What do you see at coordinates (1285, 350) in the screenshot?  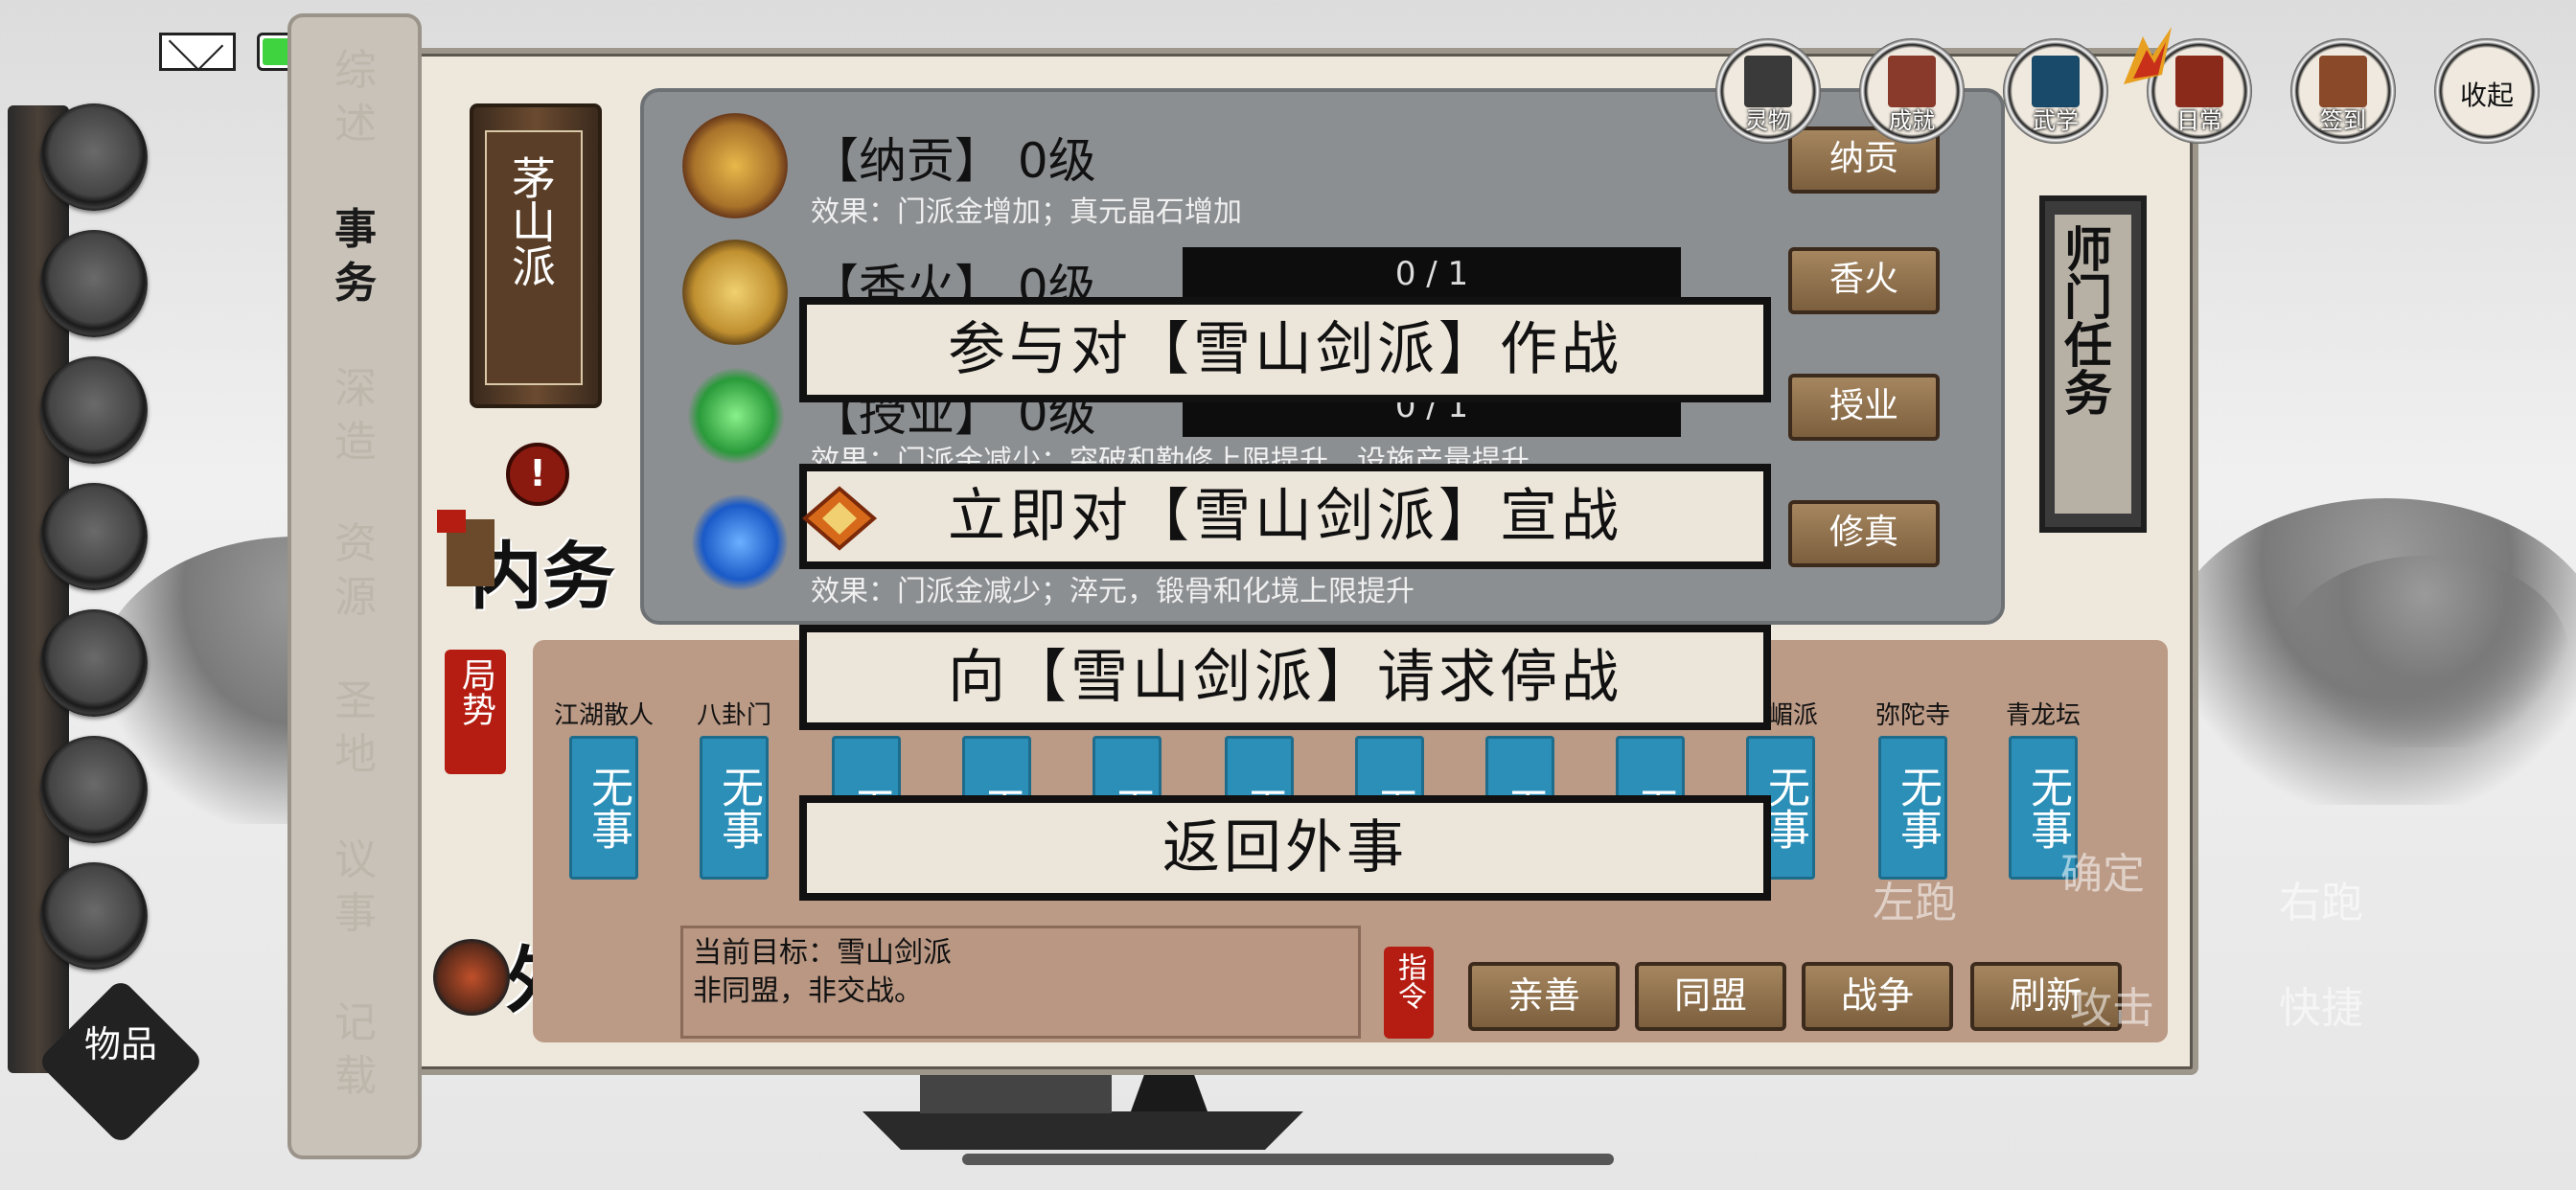 I see `join-war-option: 参与对【雪山剑派】作战` at bounding box center [1285, 350].